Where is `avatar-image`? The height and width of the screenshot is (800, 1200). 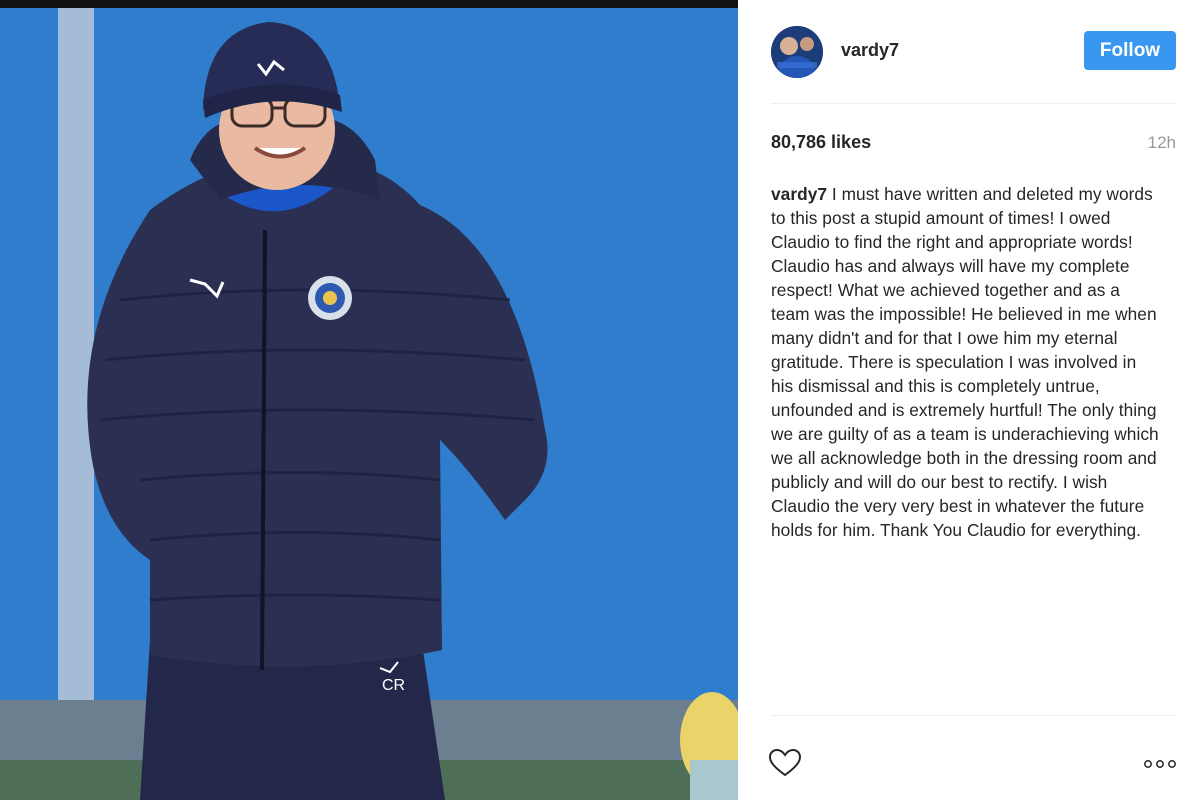
avatar-image is located at coordinates (797, 52).